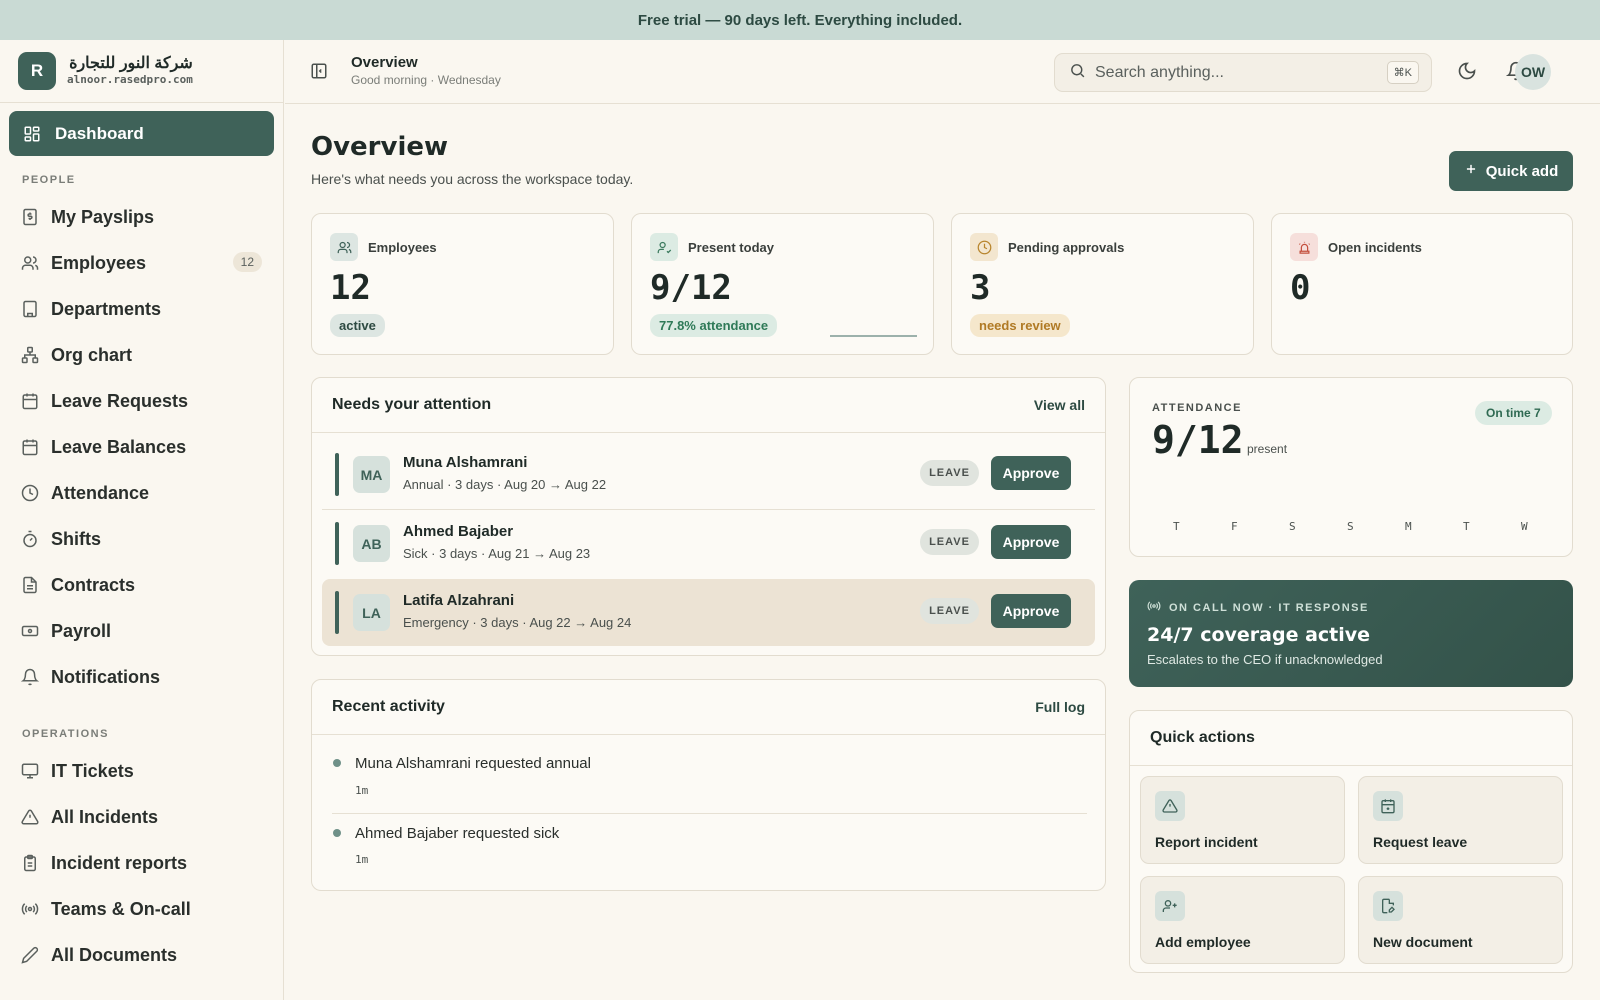 The image size is (1600, 1000). Describe the element at coordinates (30, 677) in the screenshot. I see `bell-icon` at that location.